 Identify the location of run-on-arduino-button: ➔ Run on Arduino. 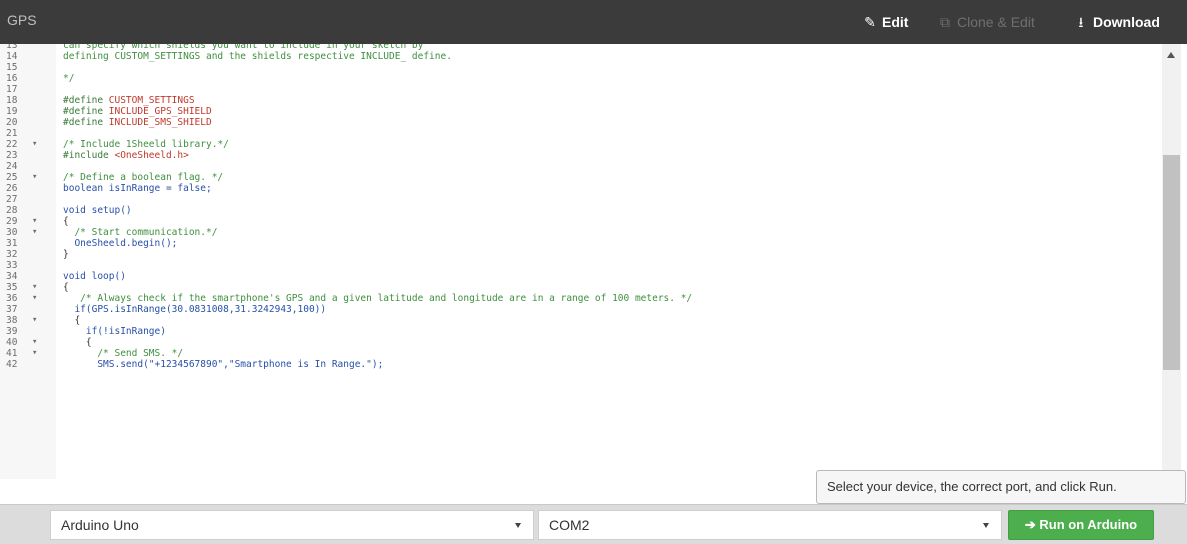
(1081, 525).